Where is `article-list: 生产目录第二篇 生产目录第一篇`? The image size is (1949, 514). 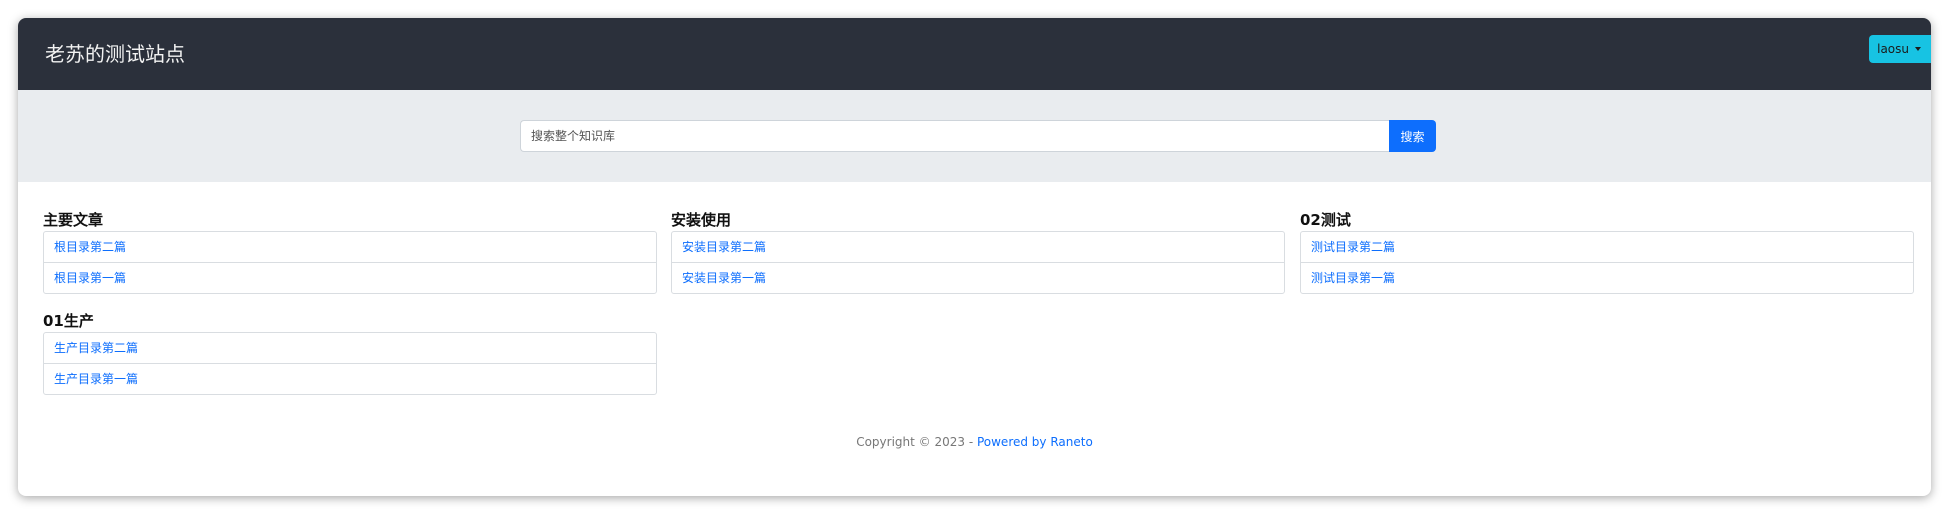 article-list: 生产目录第二篇 生产目录第一篇 is located at coordinates (350, 363).